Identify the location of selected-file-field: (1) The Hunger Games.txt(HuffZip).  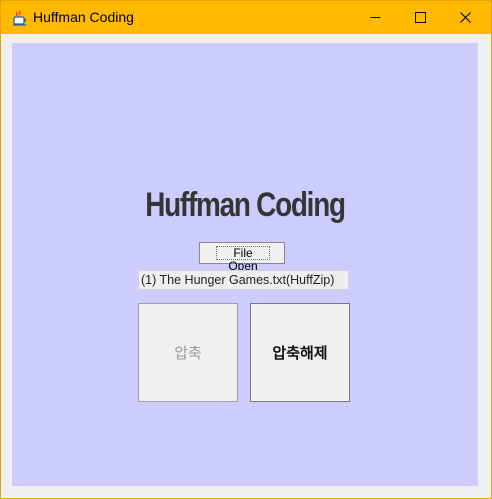
(243, 280).